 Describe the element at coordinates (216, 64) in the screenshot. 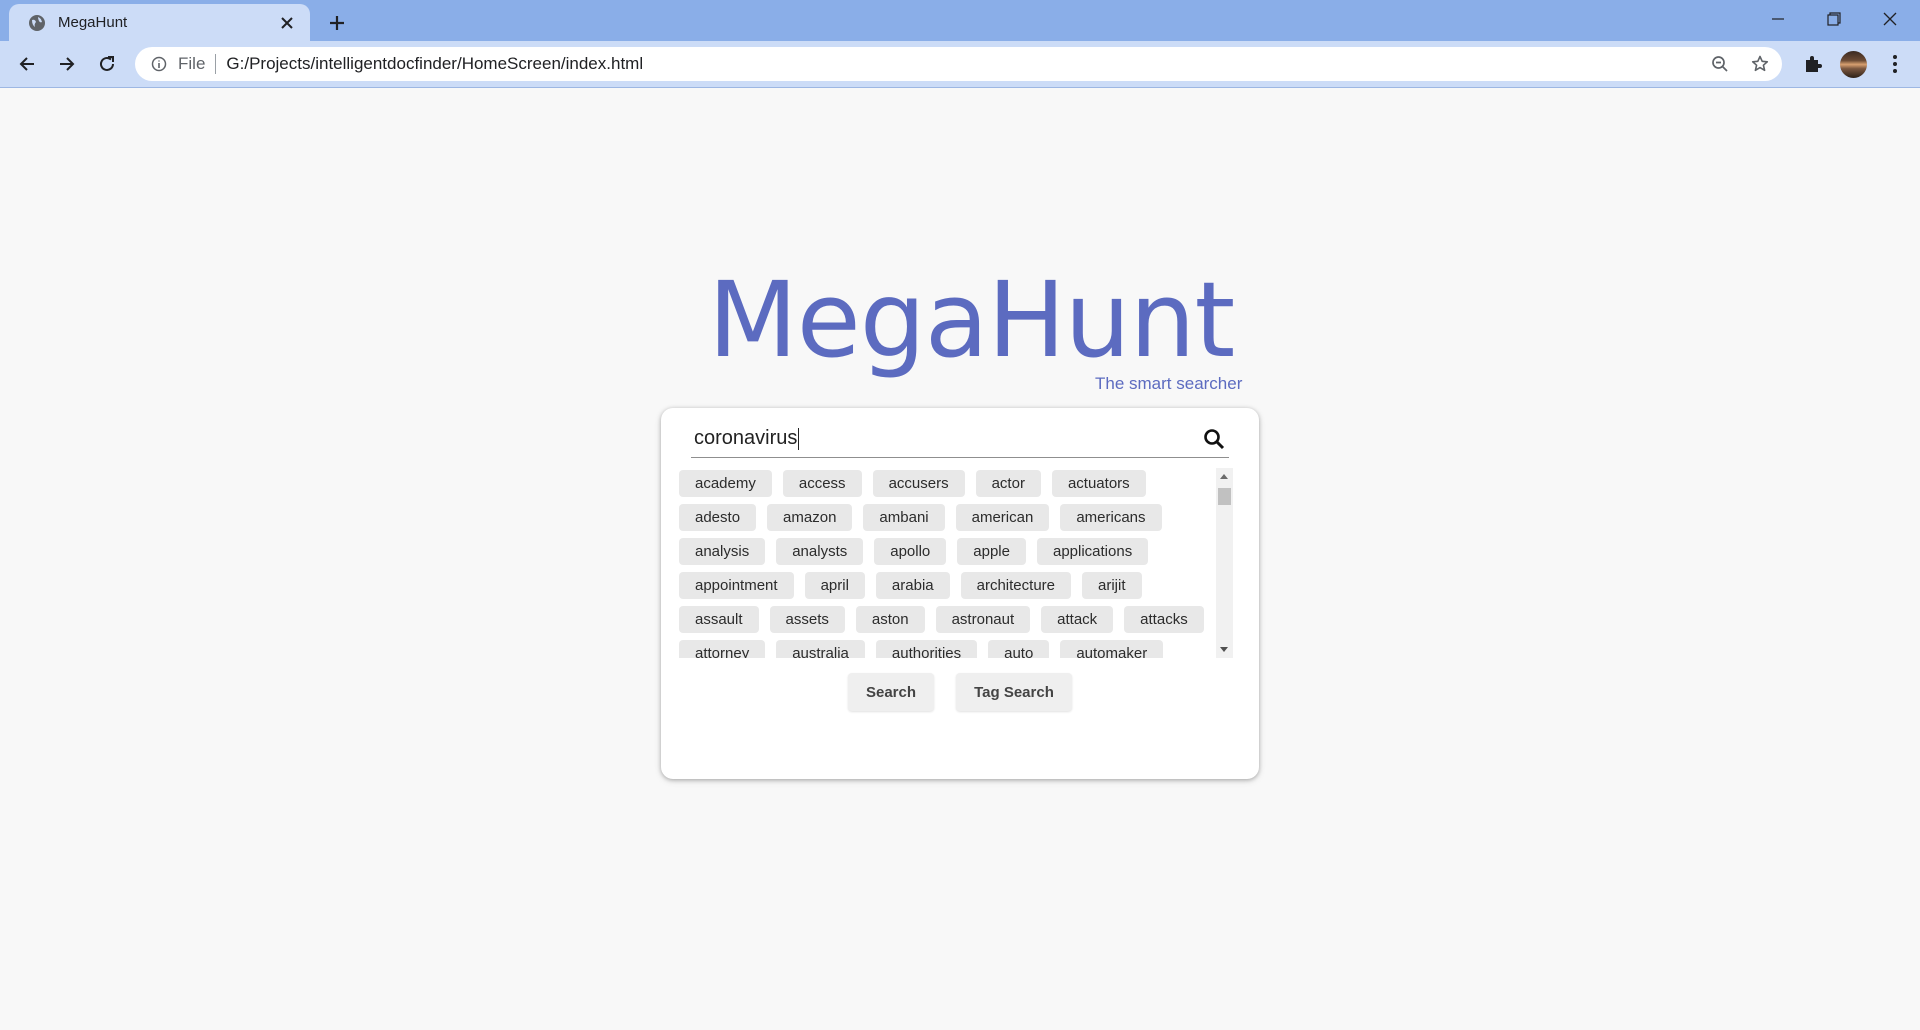

I see `url-divider` at that location.